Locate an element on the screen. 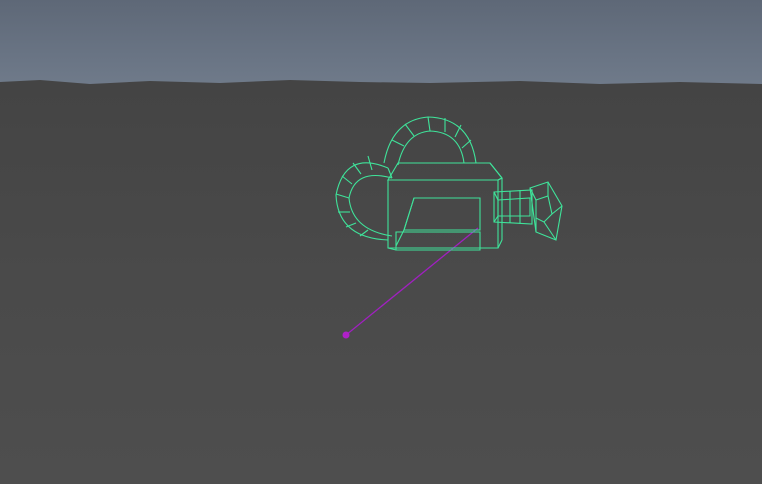 The width and height of the screenshot is (762, 484). aim-line is located at coordinates (412, 281).